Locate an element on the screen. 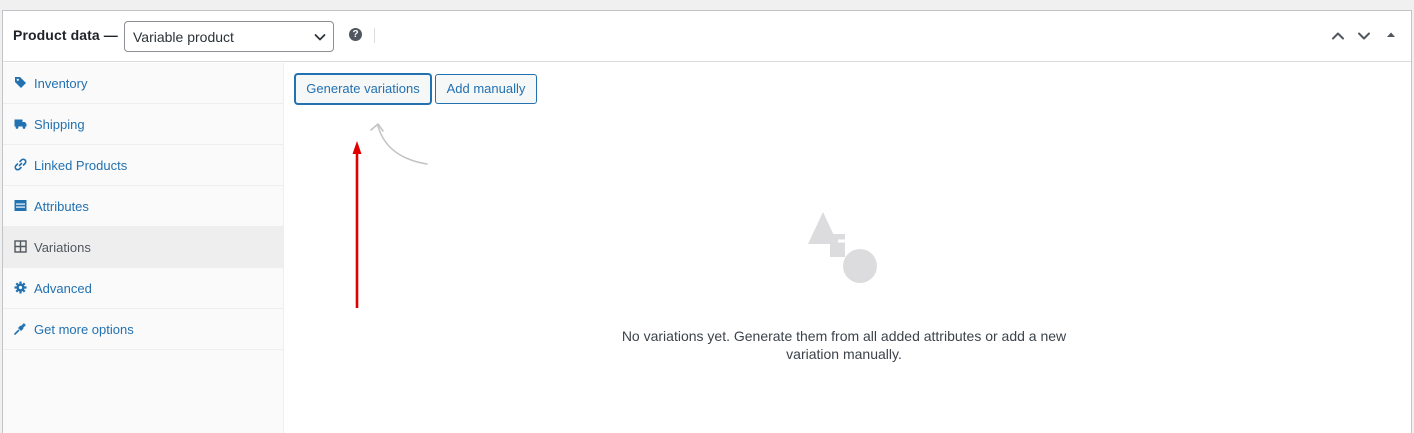  tab-get-more-options: Get more options is located at coordinates (143, 329).